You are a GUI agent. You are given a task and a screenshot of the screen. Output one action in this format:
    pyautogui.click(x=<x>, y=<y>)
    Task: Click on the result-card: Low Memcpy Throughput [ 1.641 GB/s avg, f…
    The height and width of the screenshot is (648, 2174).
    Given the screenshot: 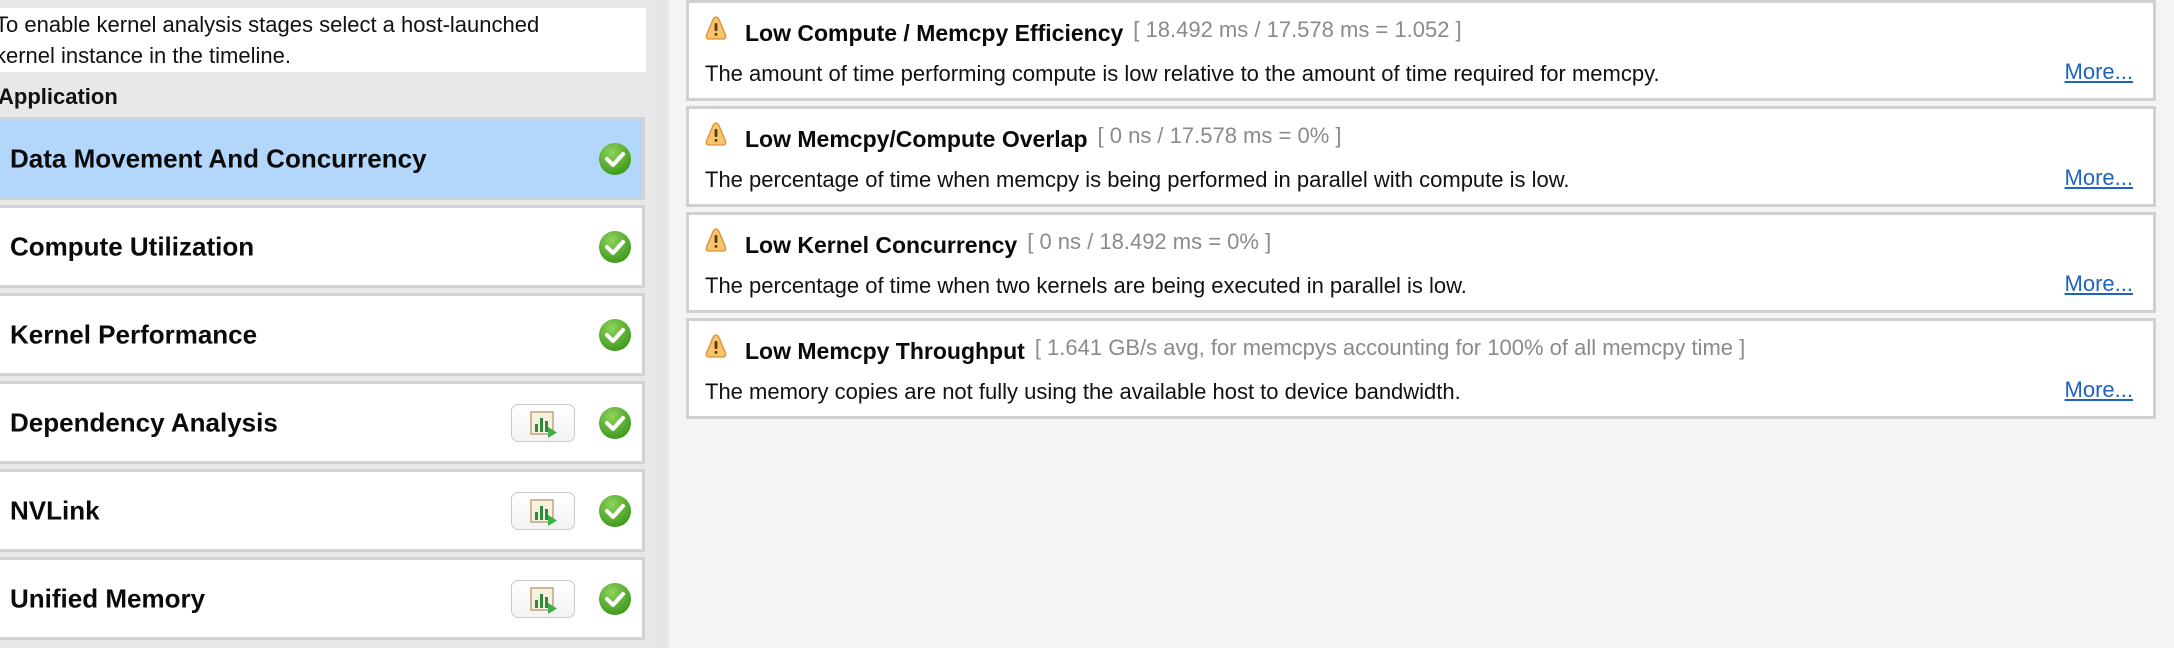 What is the action you would take?
    pyautogui.click(x=1421, y=368)
    